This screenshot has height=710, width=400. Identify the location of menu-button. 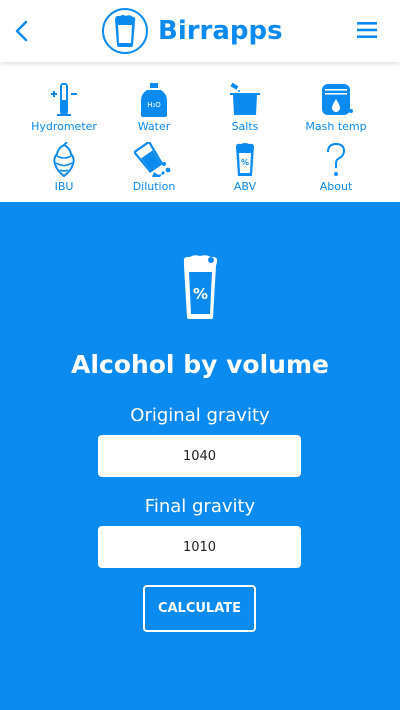
(367, 30).